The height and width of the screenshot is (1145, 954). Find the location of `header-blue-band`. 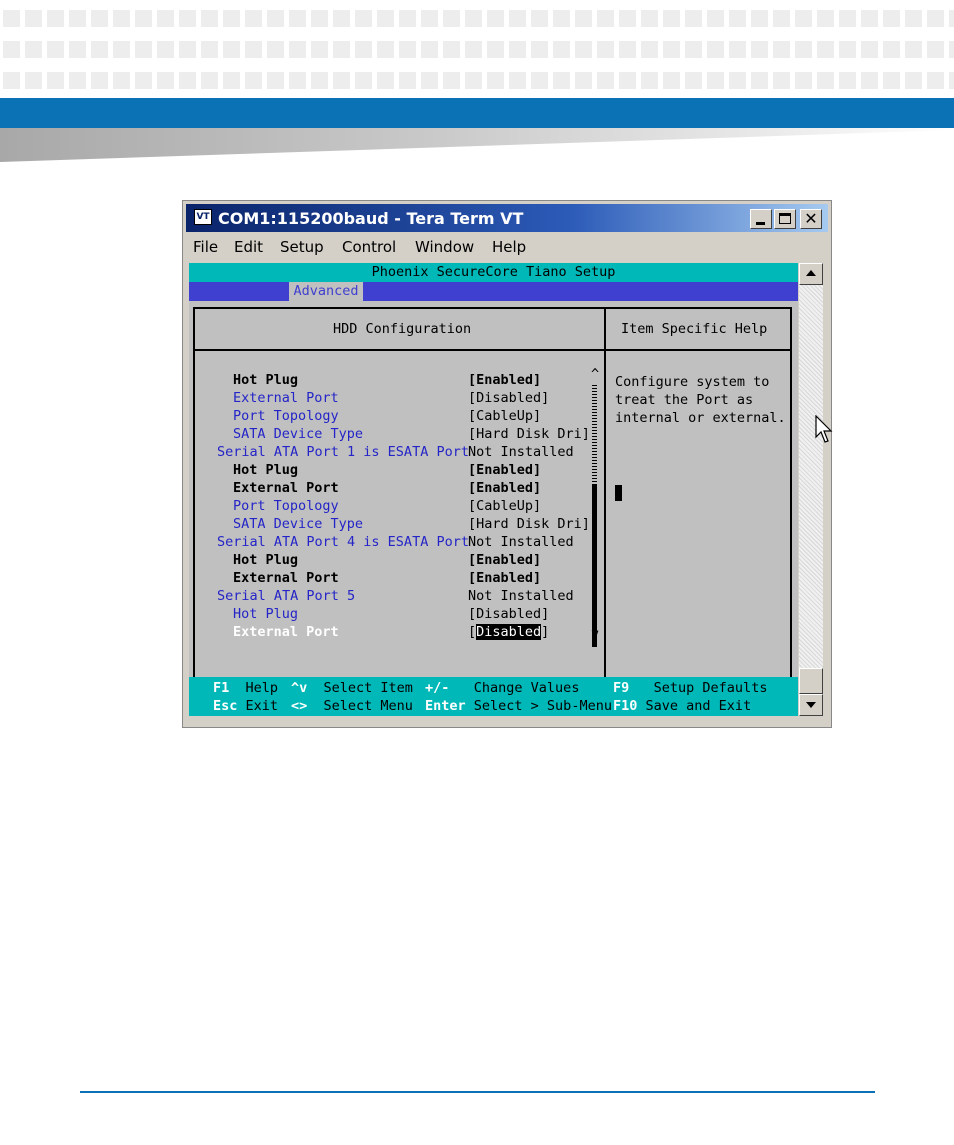

header-blue-band is located at coordinates (477, 113).